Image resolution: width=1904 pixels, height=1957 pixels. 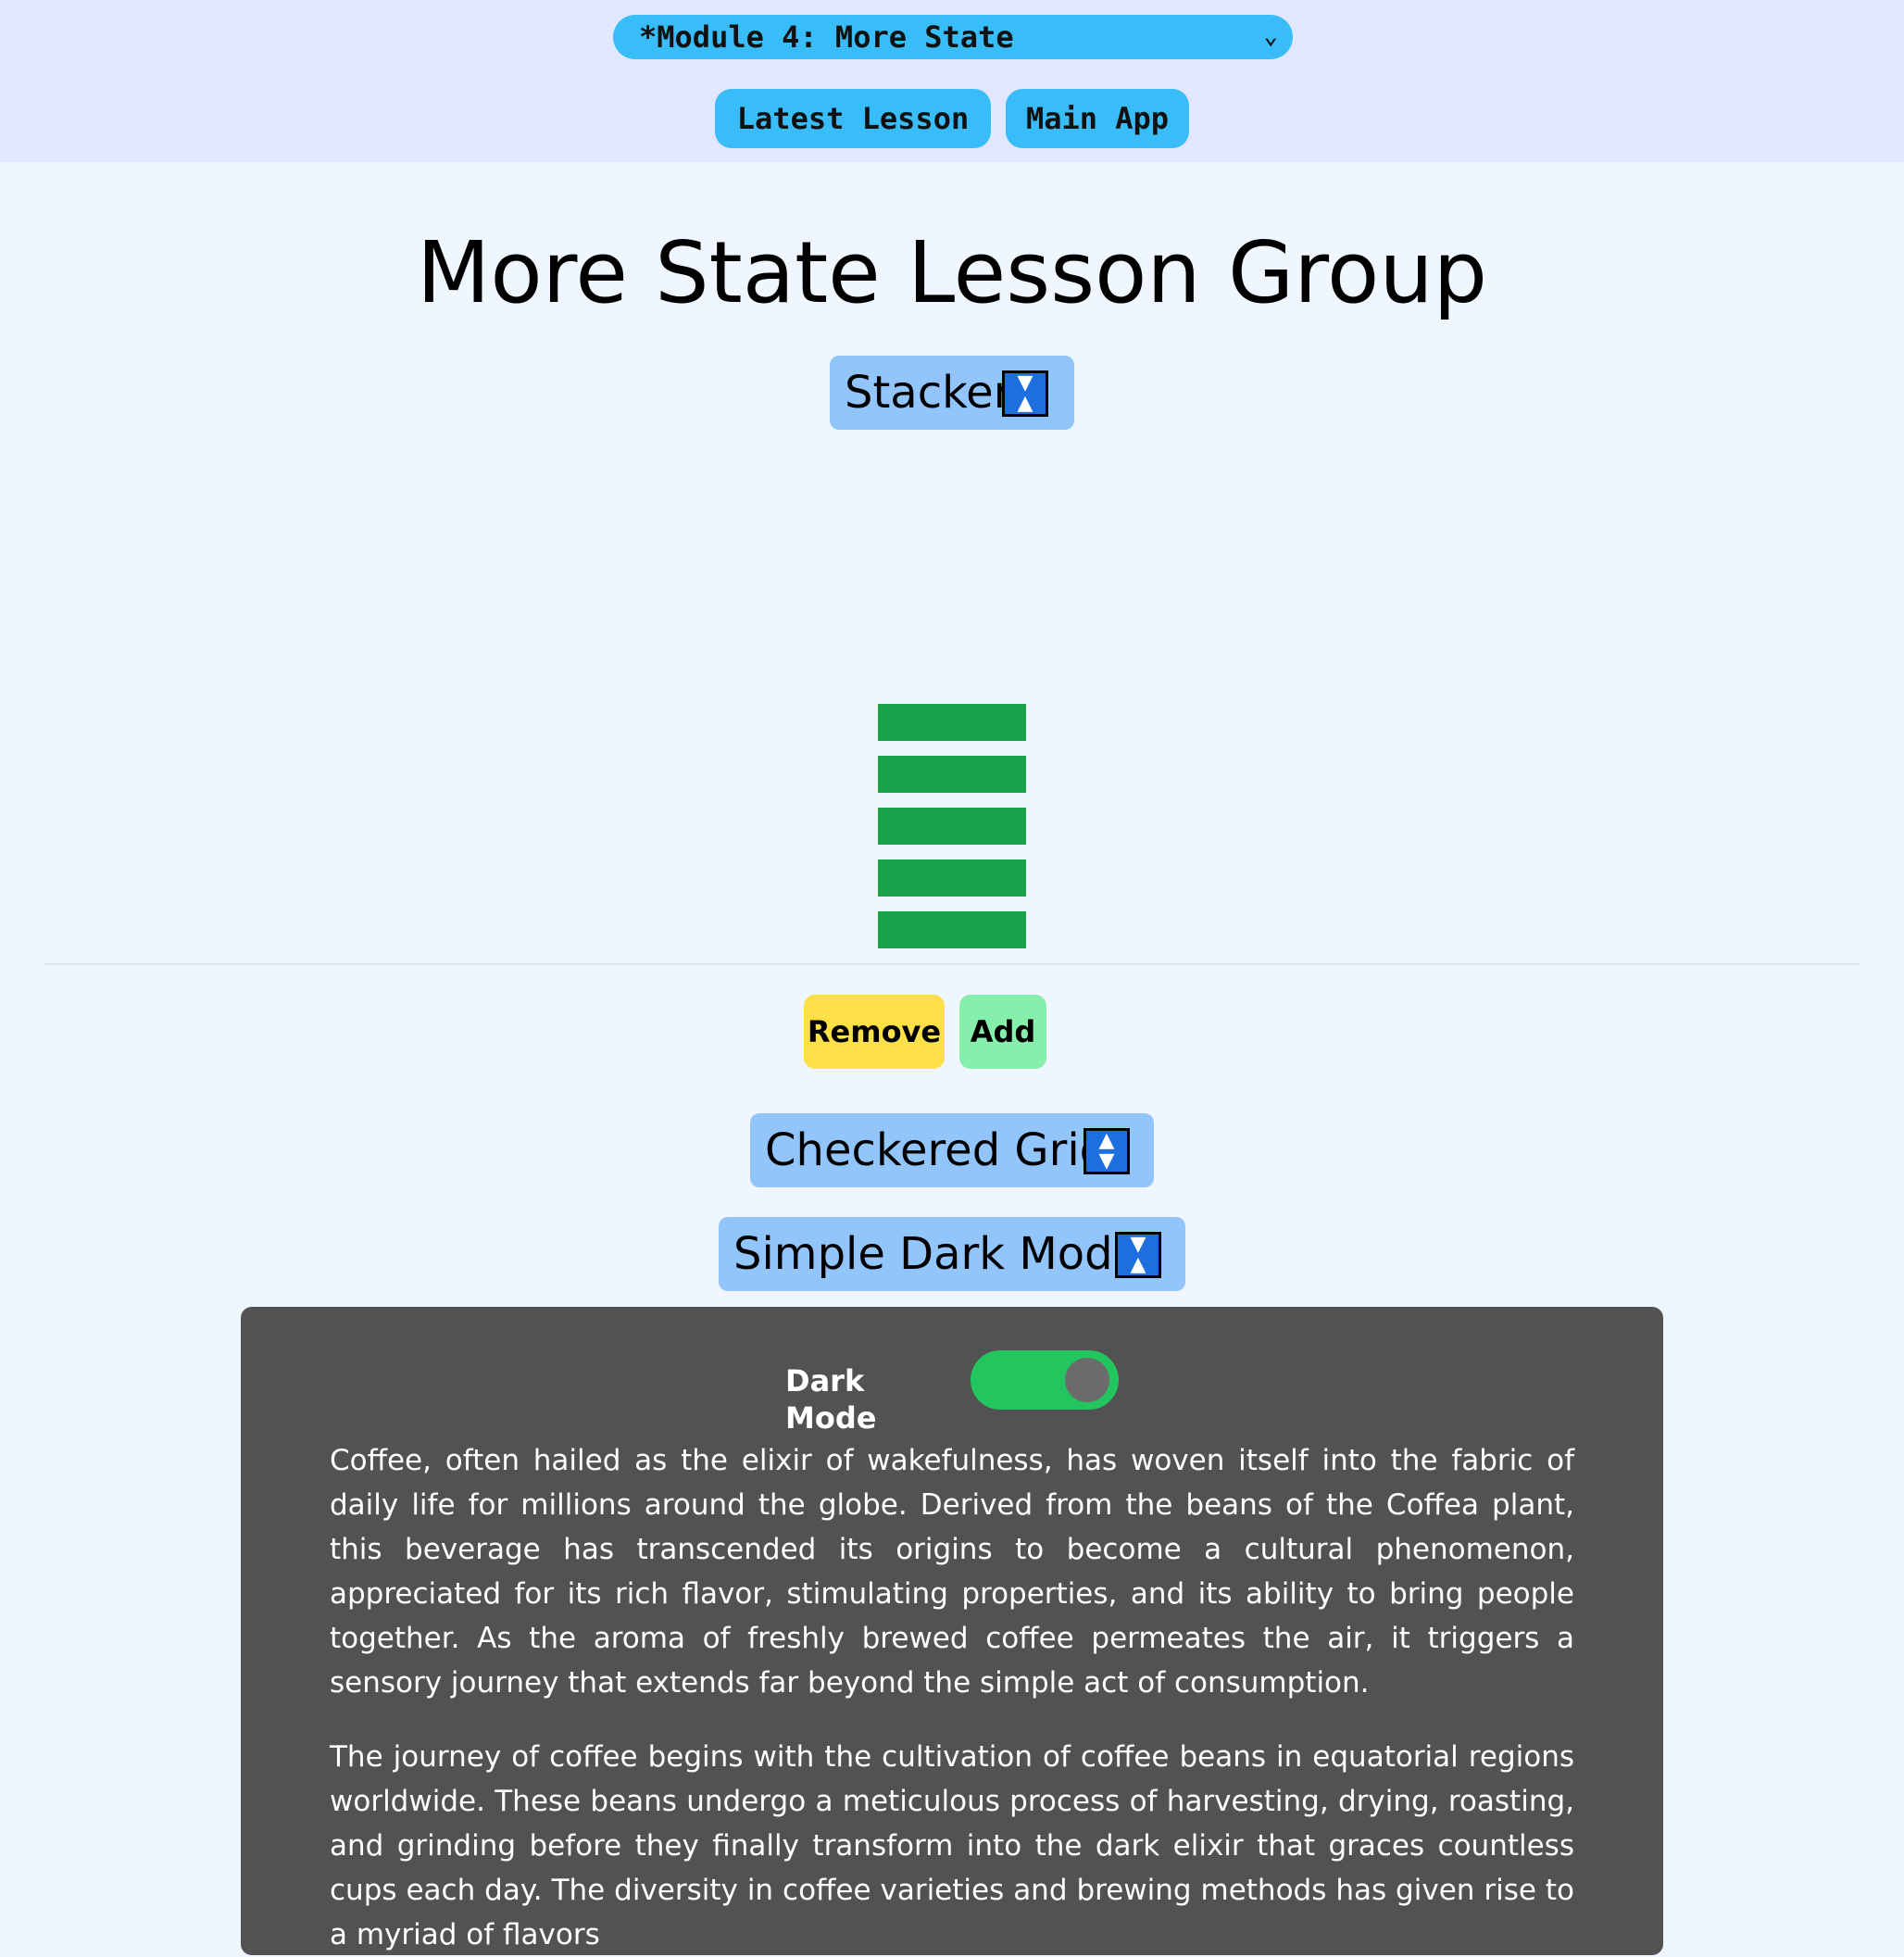 I want to click on dark-mode-label: Dark Mode, so click(x=831, y=1399).